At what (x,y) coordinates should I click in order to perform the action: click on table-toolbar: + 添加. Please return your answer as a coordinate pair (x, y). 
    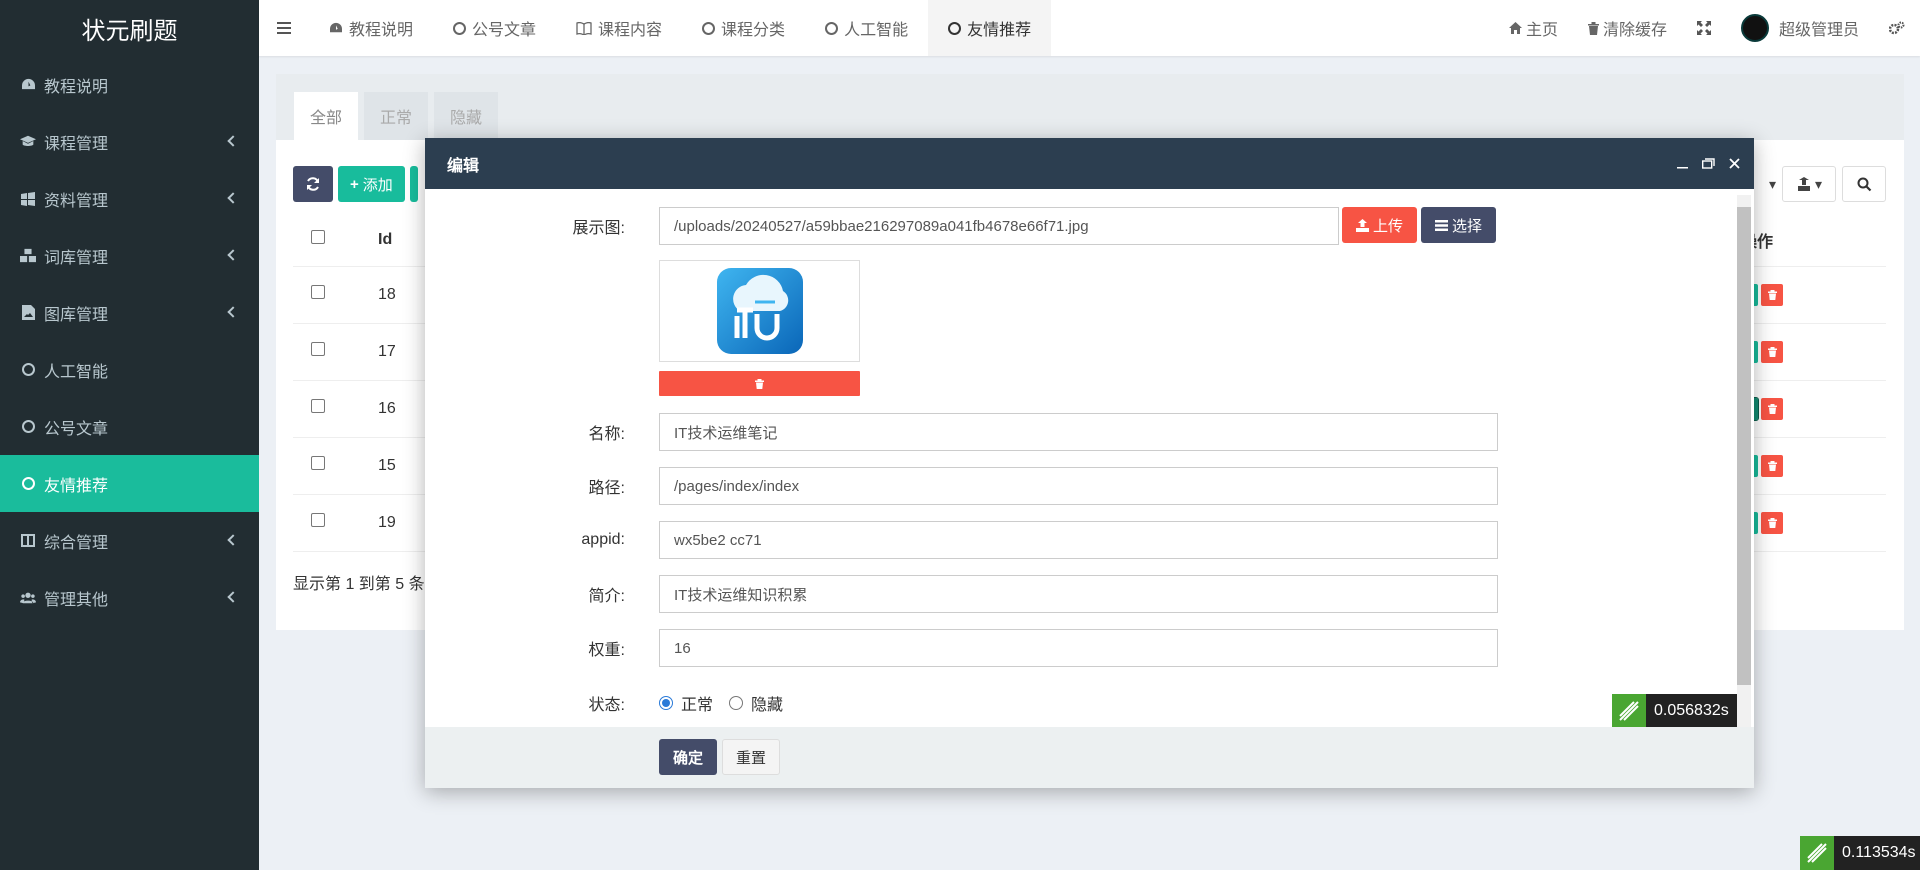
    Looking at the image, I should click on (358, 184).